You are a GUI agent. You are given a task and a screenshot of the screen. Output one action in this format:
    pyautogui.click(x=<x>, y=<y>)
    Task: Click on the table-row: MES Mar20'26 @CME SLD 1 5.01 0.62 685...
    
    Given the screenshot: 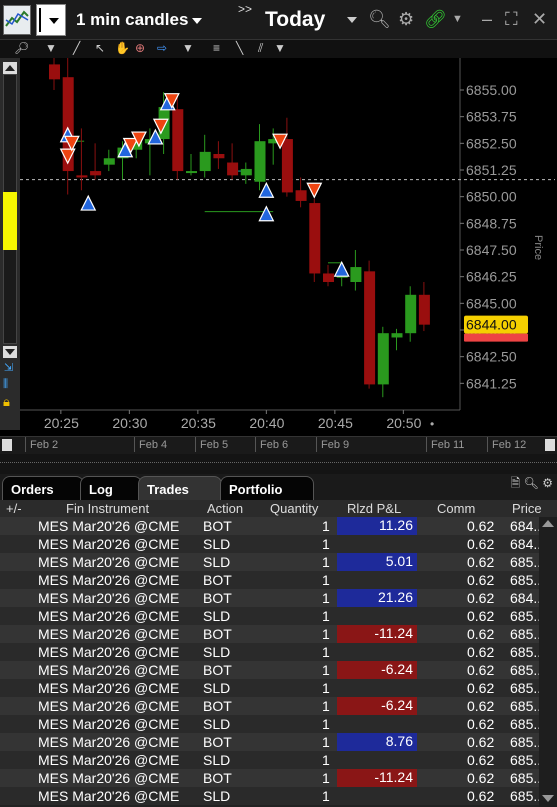 What is the action you would take?
    pyautogui.click(x=278, y=562)
    